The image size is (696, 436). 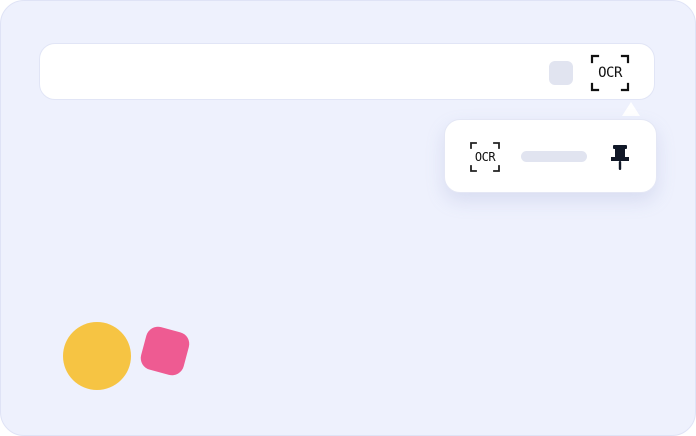 I want to click on decorative-pink-shape, so click(x=165, y=351).